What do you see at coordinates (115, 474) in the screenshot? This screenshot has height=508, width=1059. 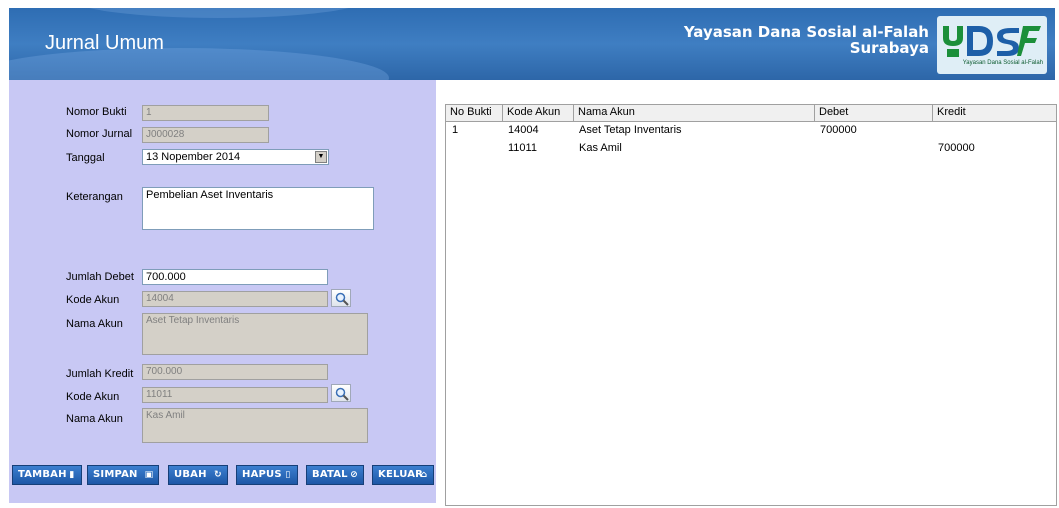 I see `simpan-button-label: SIMPAN` at bounding box center [115, 474].